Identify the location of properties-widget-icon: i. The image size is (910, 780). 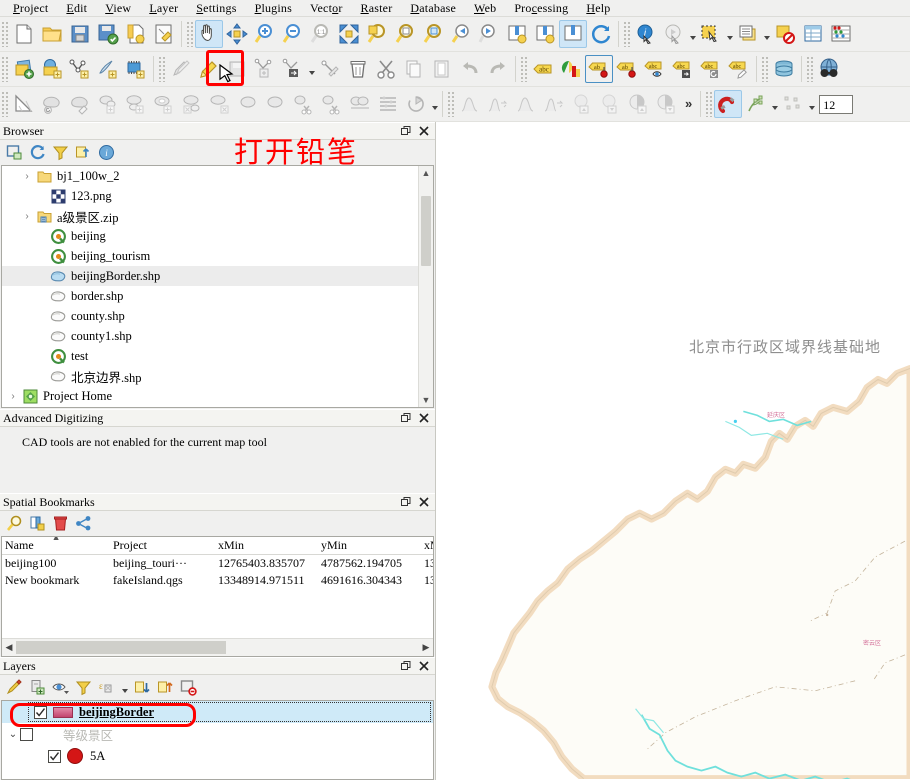
(106, 152).